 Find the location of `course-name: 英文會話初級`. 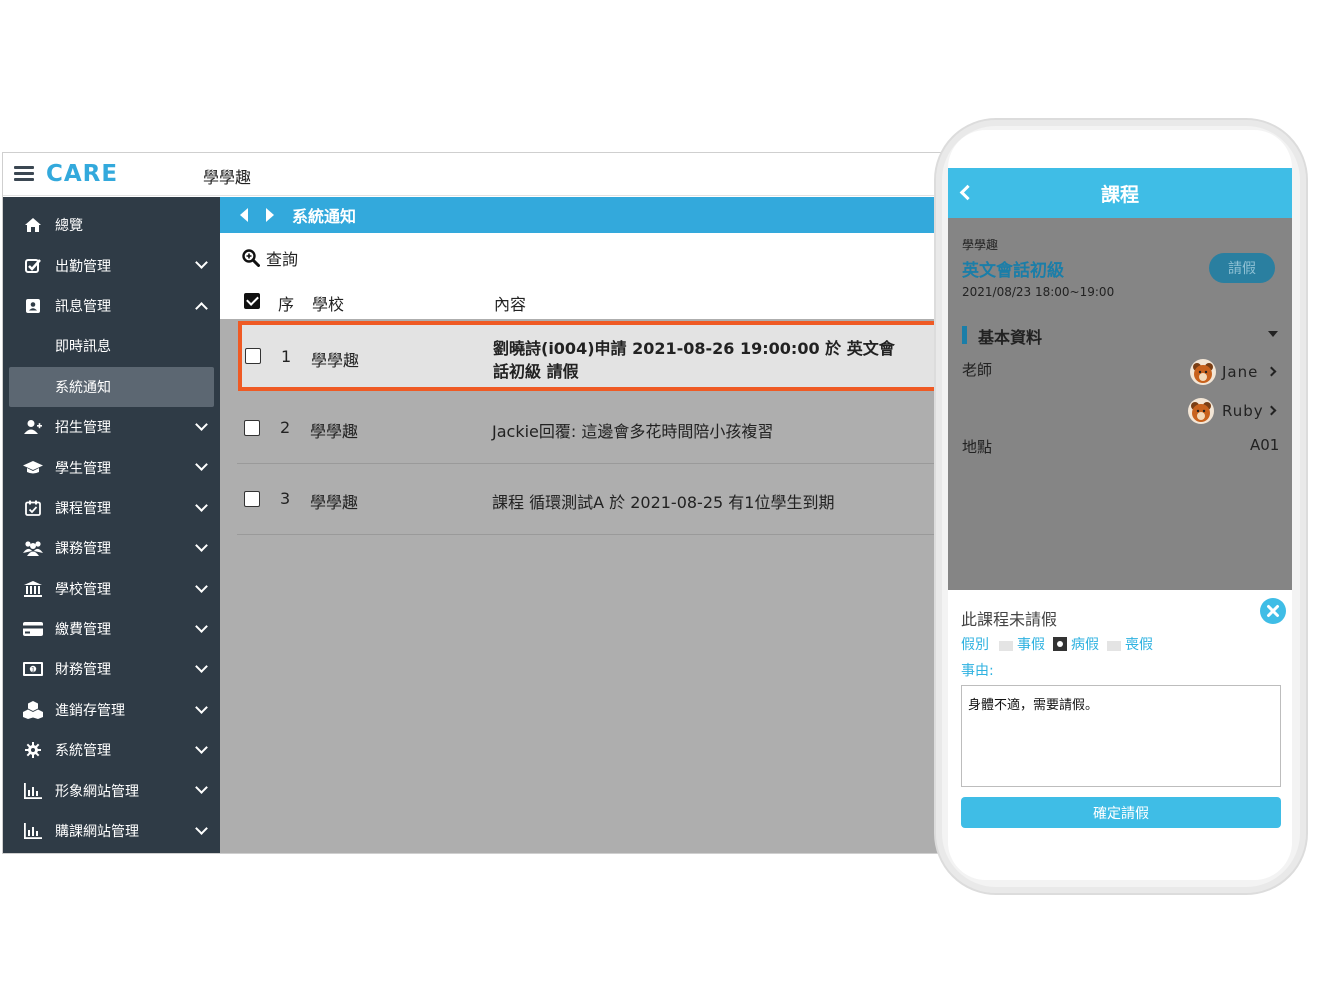

course-name: 英文會話初級 is located at coordinates (1013, 271).